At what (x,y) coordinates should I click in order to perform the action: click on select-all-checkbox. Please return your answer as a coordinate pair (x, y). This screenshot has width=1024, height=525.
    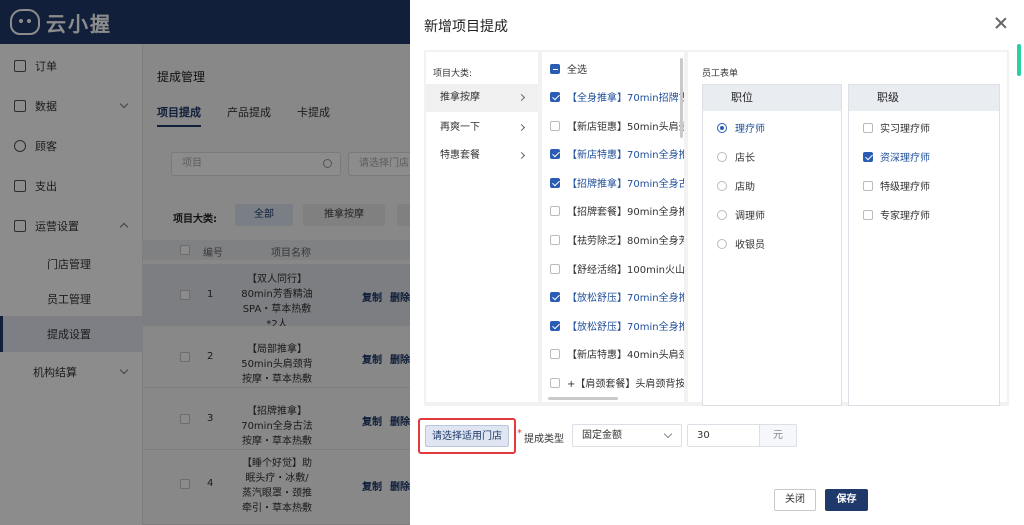
    Looking at the image, I should click on (555, 69).